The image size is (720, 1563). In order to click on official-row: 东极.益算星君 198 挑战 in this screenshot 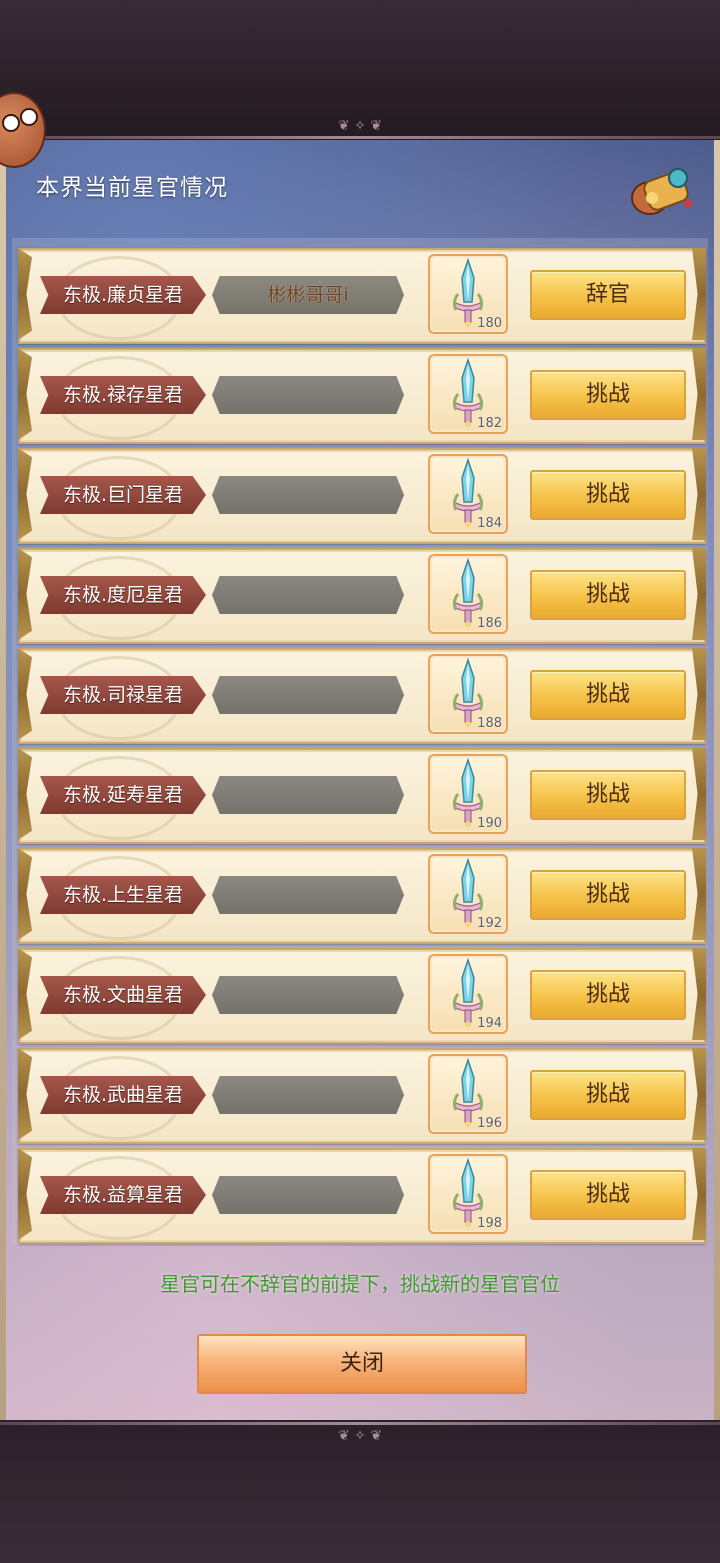, I will do `click(362, 1196)`.